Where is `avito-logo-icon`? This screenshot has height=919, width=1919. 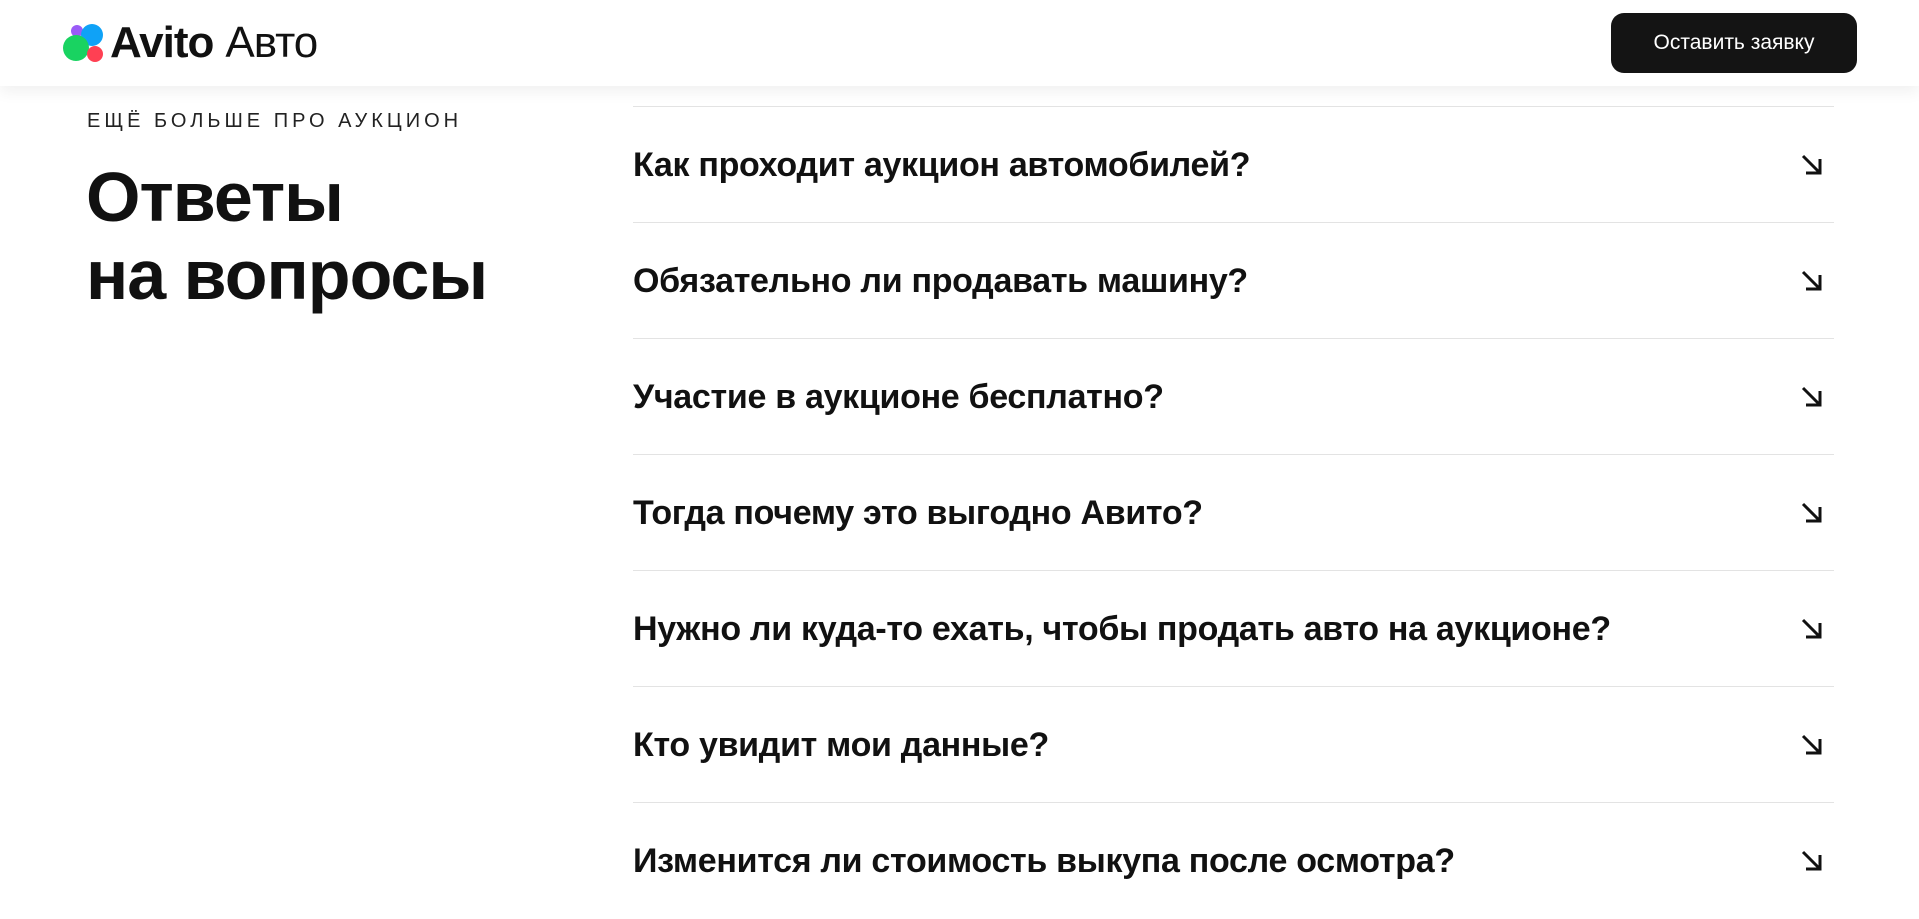 avito-logo-icon is located at coordinates (84, 43).